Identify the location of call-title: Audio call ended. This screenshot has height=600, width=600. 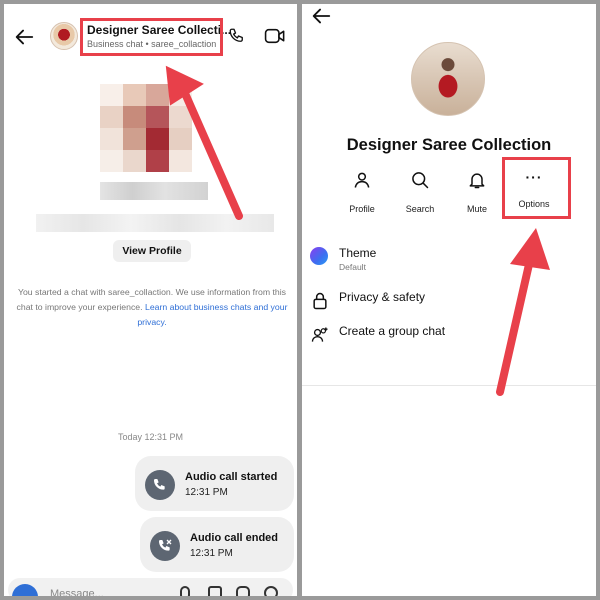
(234, 538).